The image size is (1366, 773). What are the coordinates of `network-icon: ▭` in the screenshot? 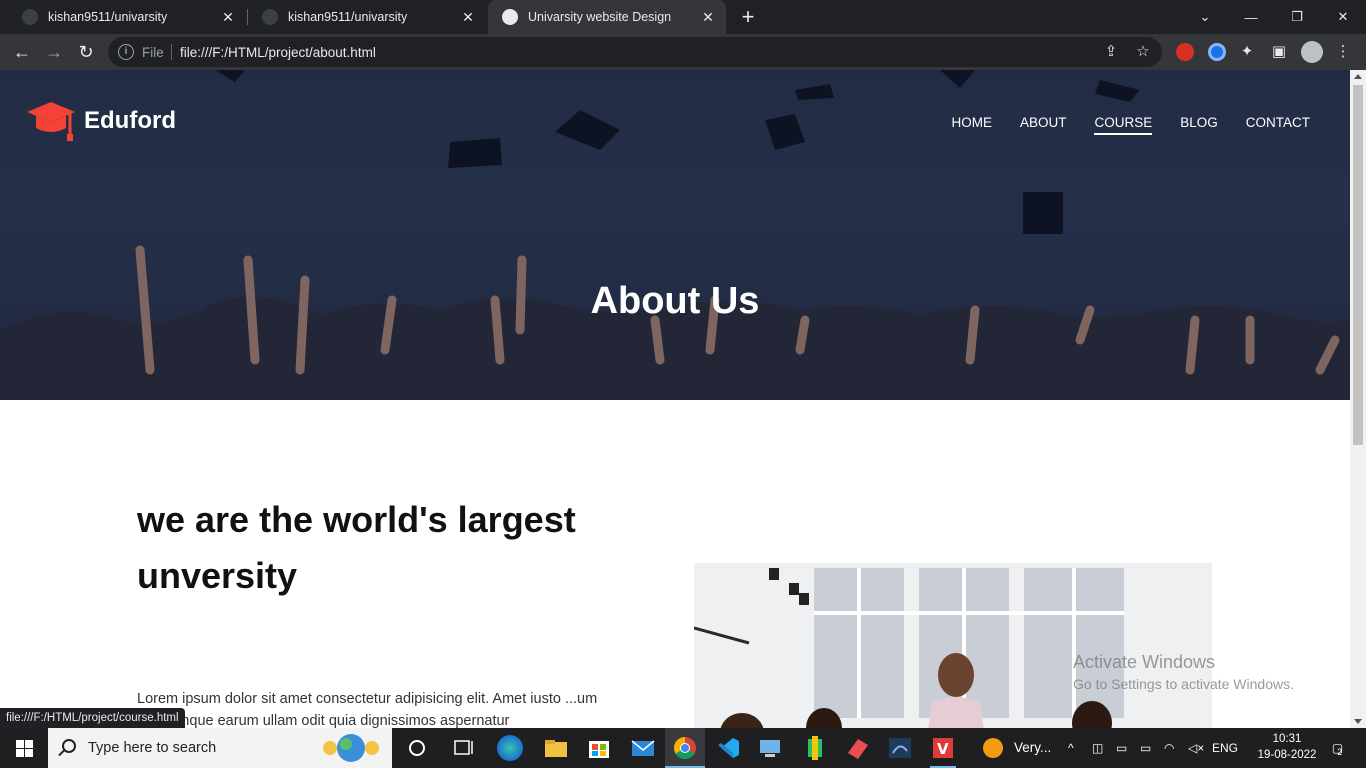 It's located at (1121, 748).